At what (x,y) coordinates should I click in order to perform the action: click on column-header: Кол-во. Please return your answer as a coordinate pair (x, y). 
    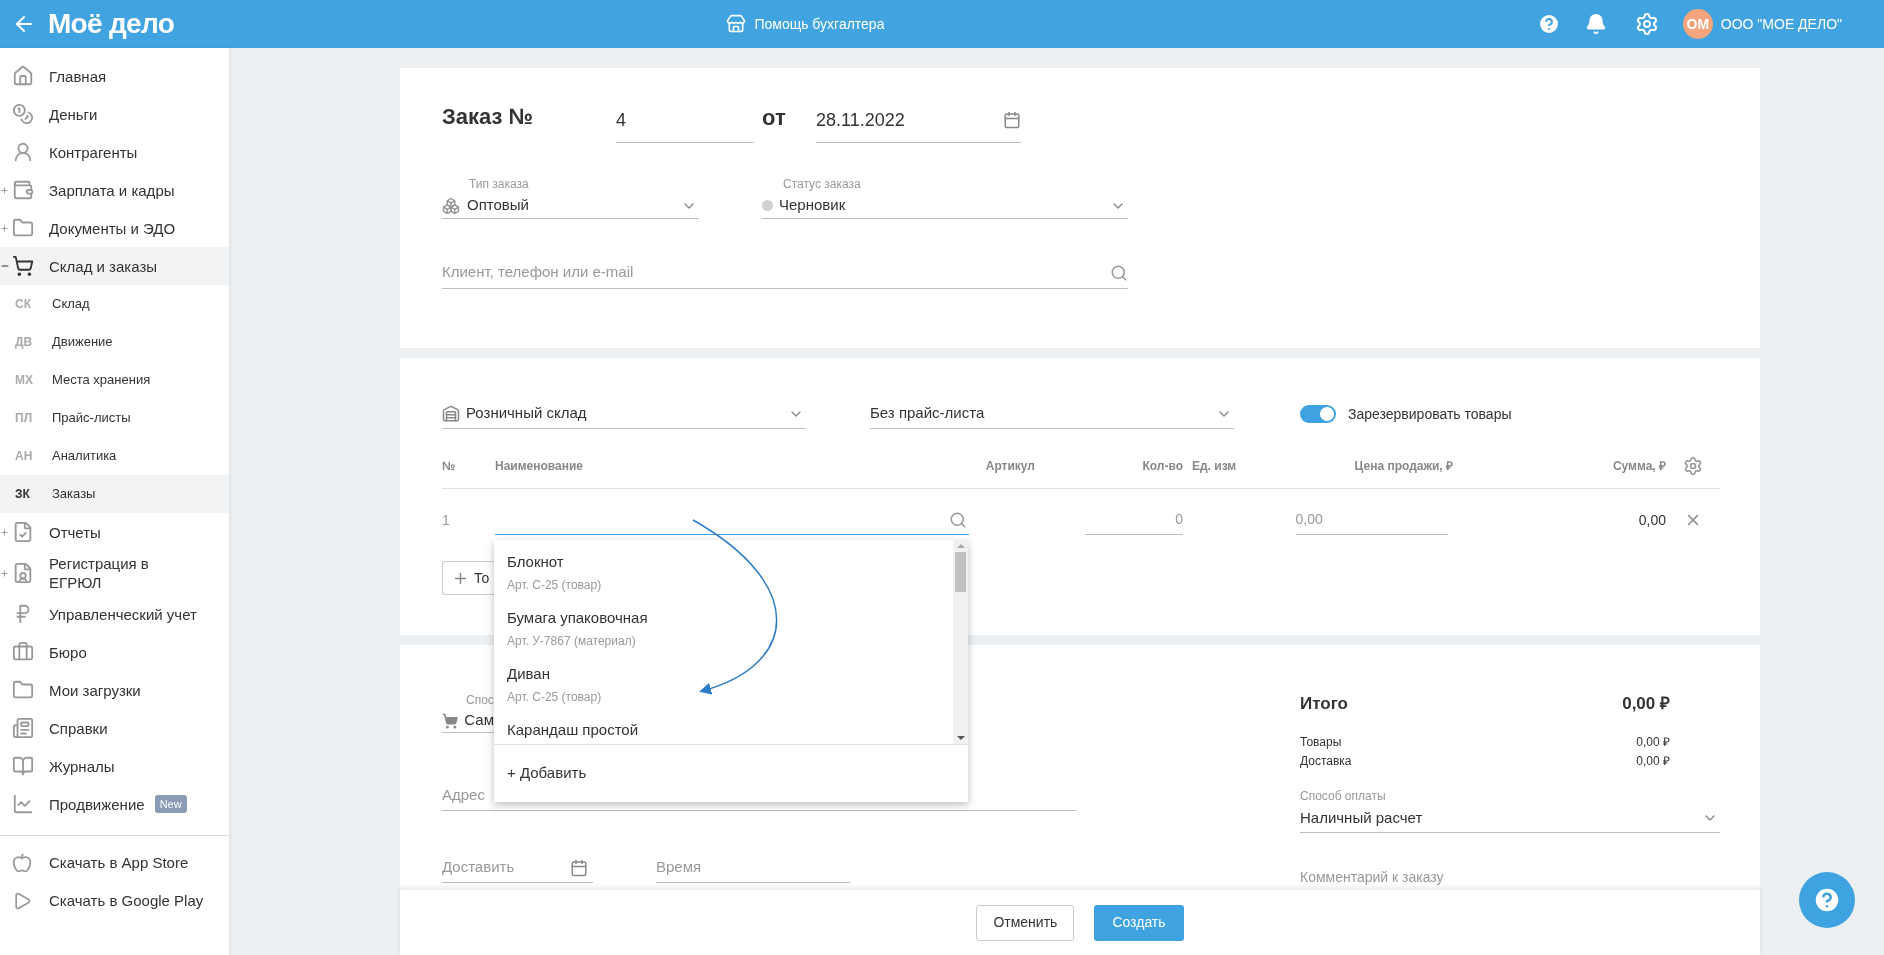
    Looking at the image, I should click on (1162, 466).